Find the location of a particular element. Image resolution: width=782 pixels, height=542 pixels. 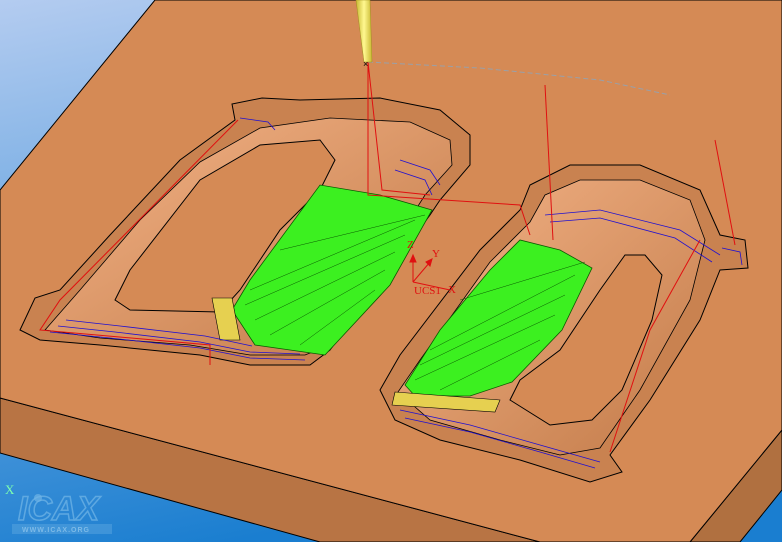

ucs-x-label: X is located at coordinates (452, 290).